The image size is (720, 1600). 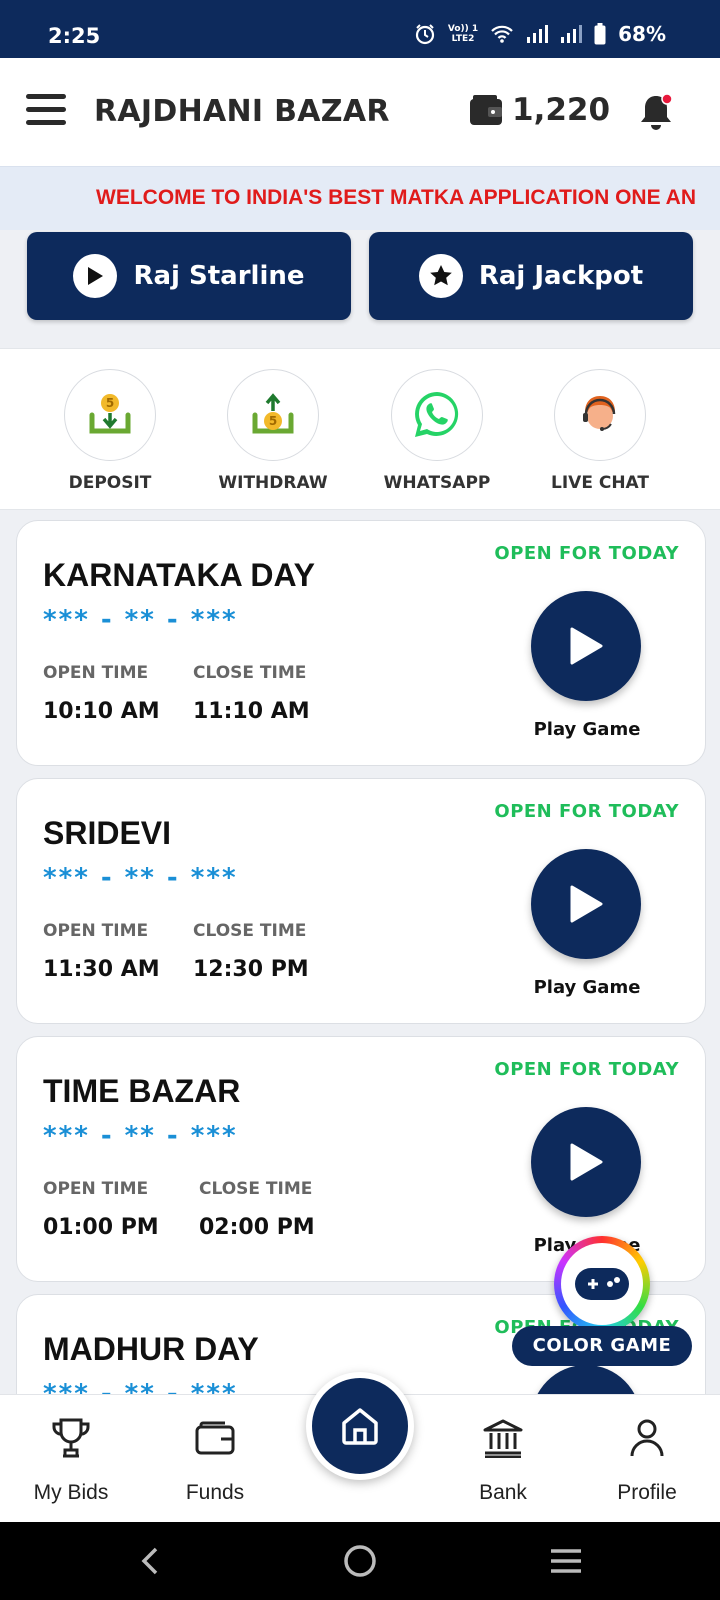 What do you see at coordinates (71, 1492) in the screenshot?
I see `nav-my-bids-label: My Bids` at bounding box center [71, 1492].